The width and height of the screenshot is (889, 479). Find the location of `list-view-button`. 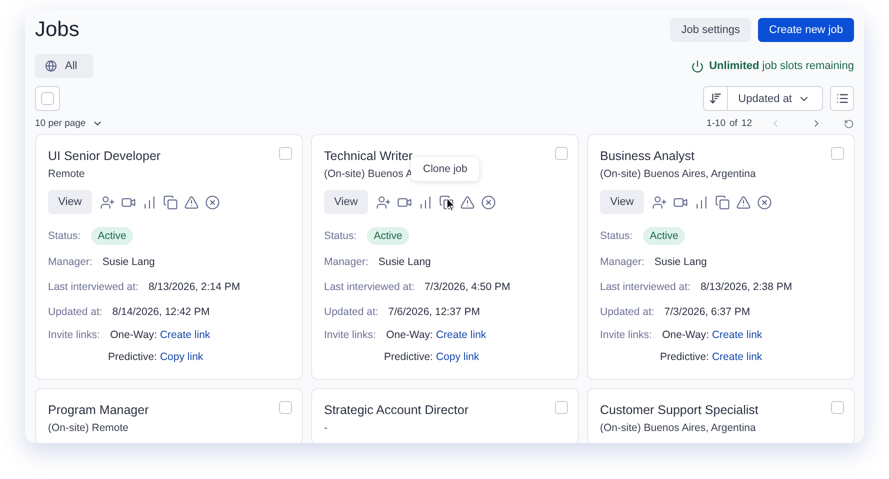

list-view-button is located at coordinates (842, 98).